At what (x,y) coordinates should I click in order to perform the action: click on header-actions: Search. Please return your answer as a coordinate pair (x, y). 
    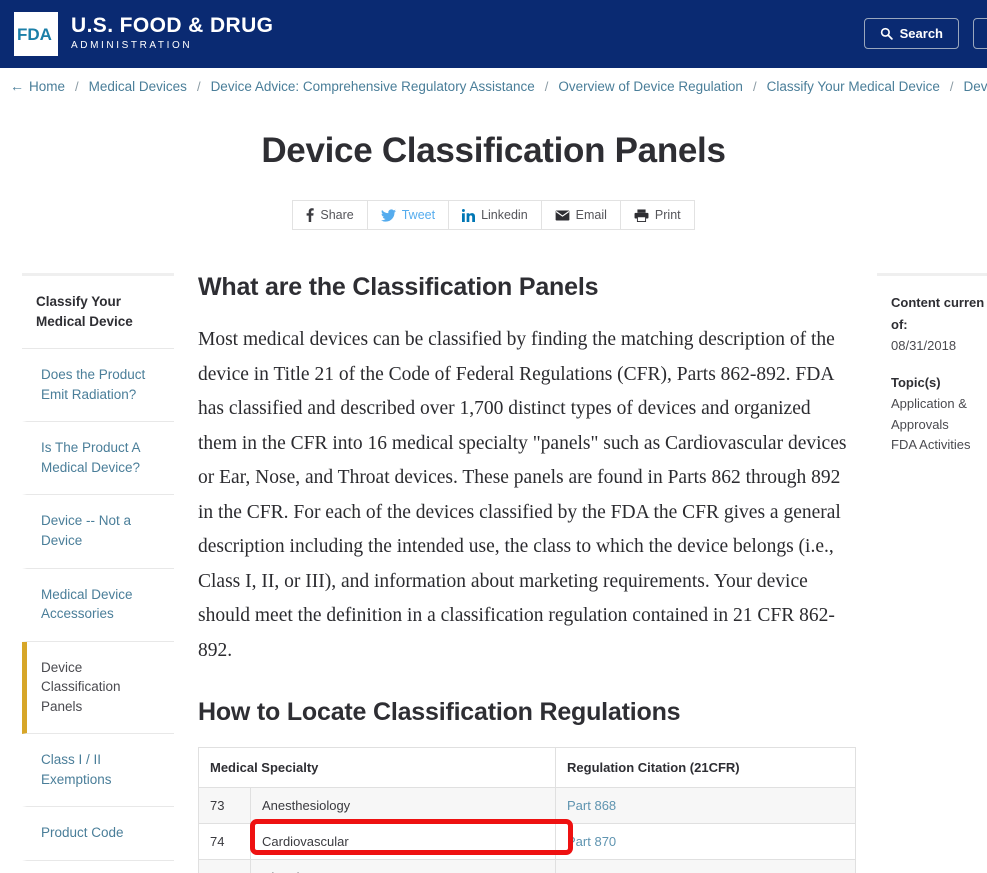
    Looking at the image, I should click on (925, 33).